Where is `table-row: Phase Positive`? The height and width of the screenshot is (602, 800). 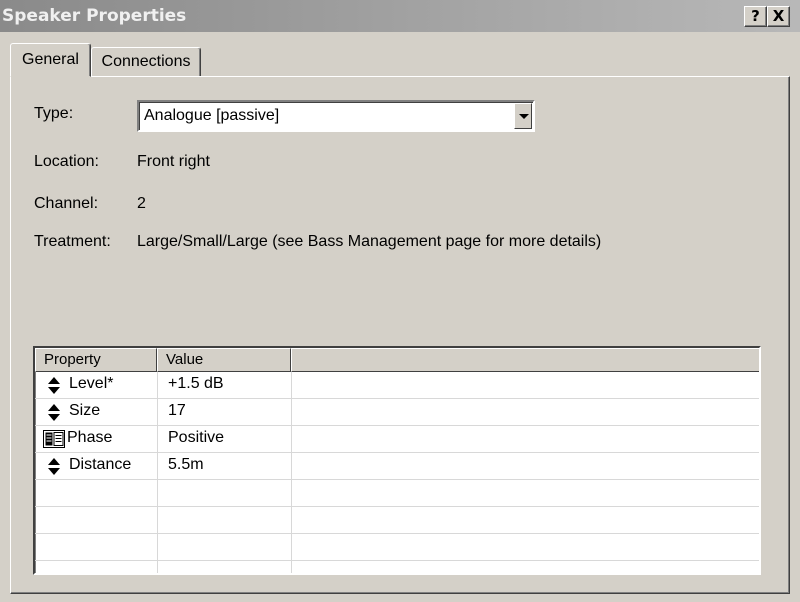
table-row: Phase Positive is located at coordinates (397, 439).